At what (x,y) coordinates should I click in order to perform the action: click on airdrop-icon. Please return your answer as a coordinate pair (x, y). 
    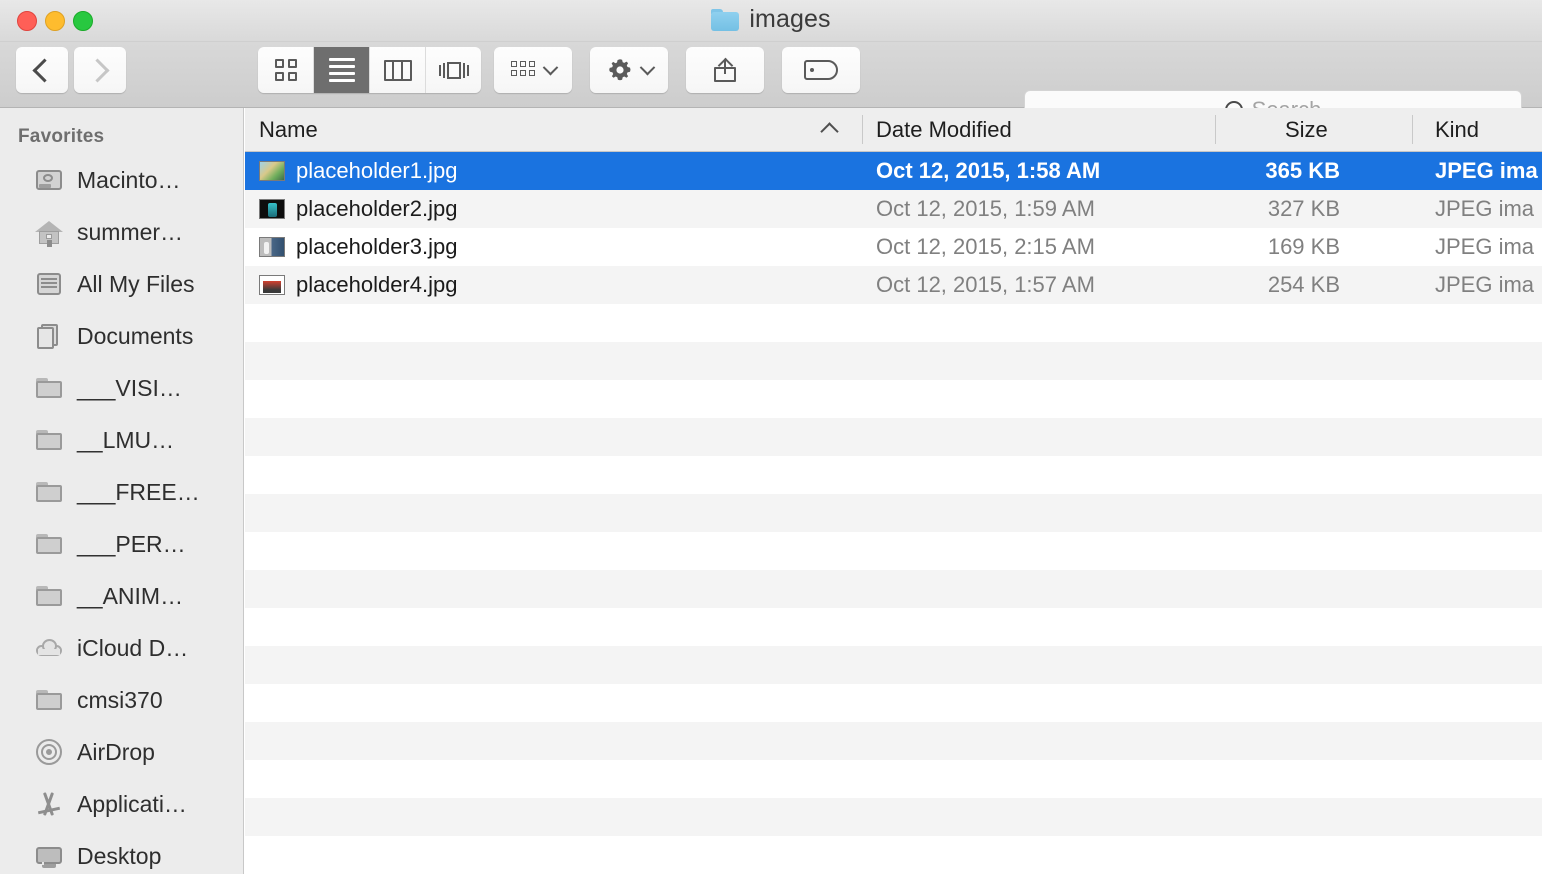
    Looking at the image, I should click on (49, 752).